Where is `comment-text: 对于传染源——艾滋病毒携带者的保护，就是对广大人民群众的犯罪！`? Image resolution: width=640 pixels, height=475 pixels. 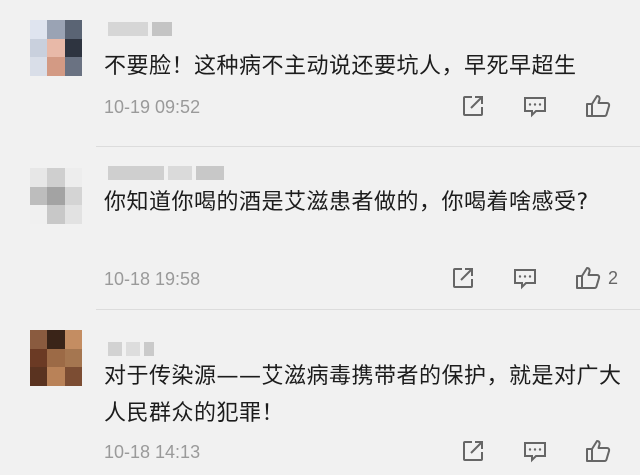
comment-text: 对于传染源——艾滋病毒携带者的保护，就是对广大人民群众的犯罪！ is located at coordinates (363, 395).